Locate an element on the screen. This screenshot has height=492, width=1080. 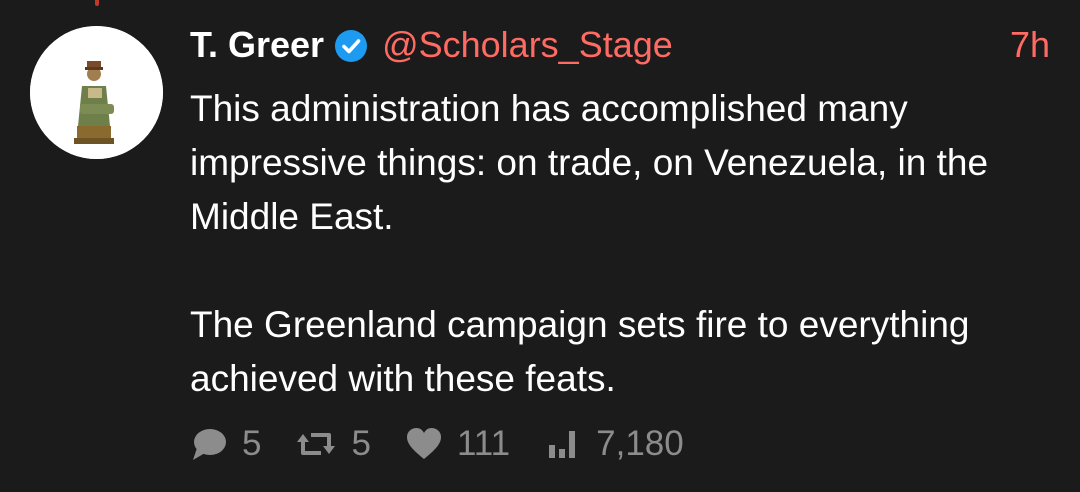
author-name: T. Greer is located at coordinates (257, 45).